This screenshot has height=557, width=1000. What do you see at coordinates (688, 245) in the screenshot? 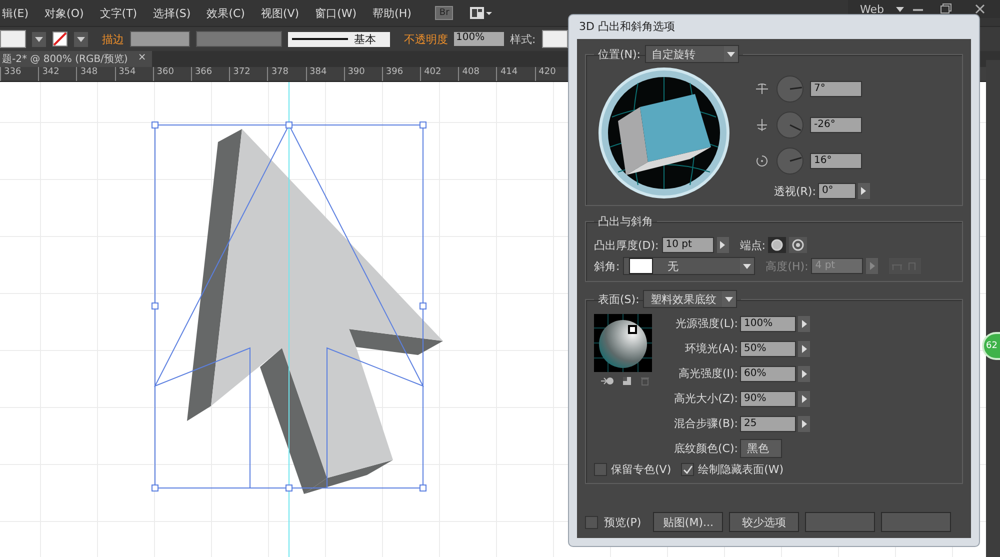
I see `extrude-depth-field: 10 pt` at bounding box center [688, 245].